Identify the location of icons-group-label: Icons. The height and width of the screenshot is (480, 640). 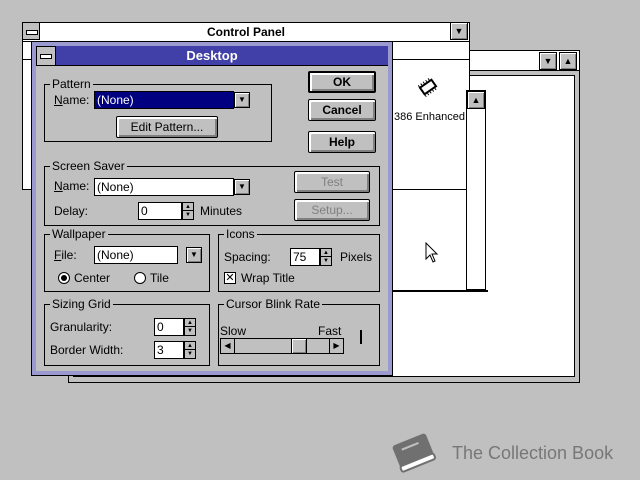
(240, 234).